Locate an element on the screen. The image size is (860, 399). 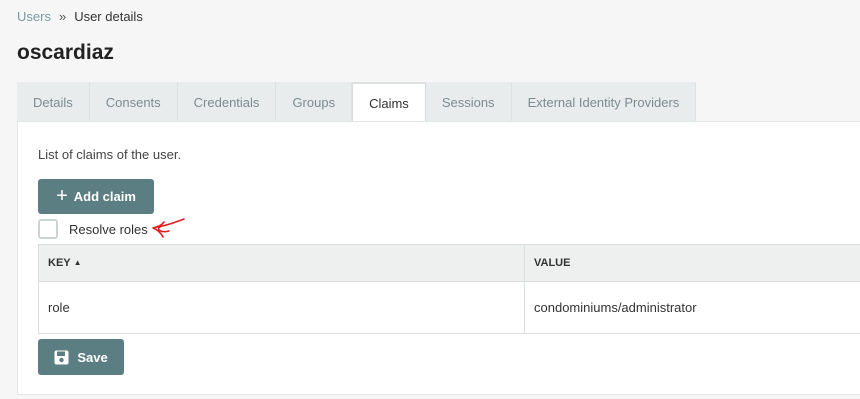
value-header-label: VALUE is located at coordinates (552, 263).